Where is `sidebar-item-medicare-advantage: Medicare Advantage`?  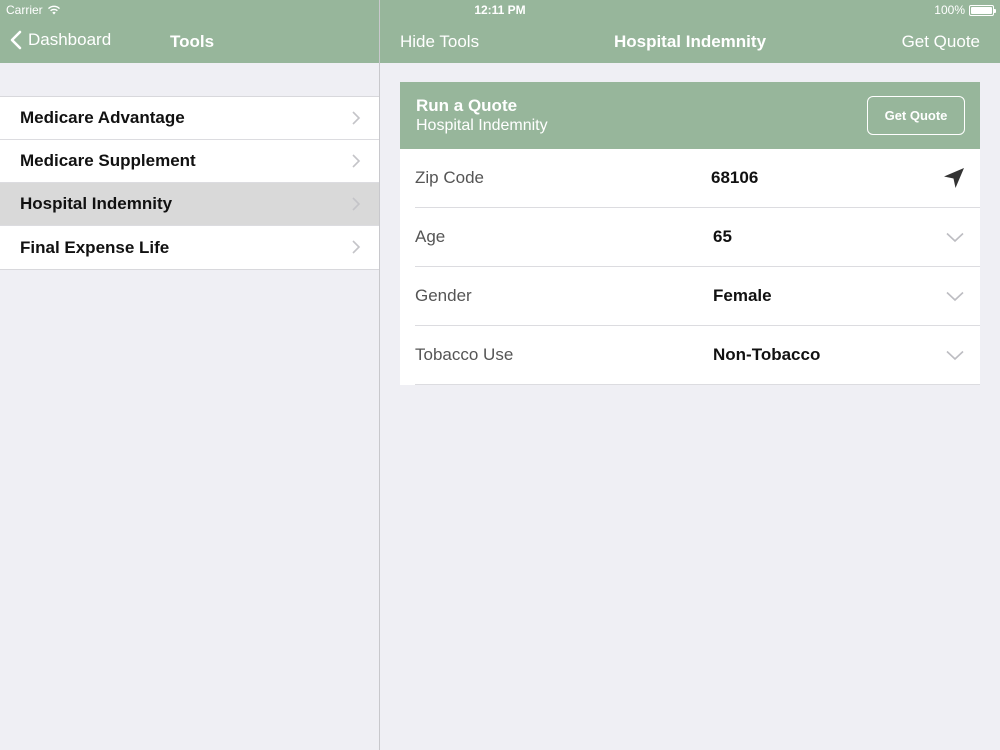 sidebar-item-medicare-advantage: Medicare Advantage is located at coordinates (189, 118).